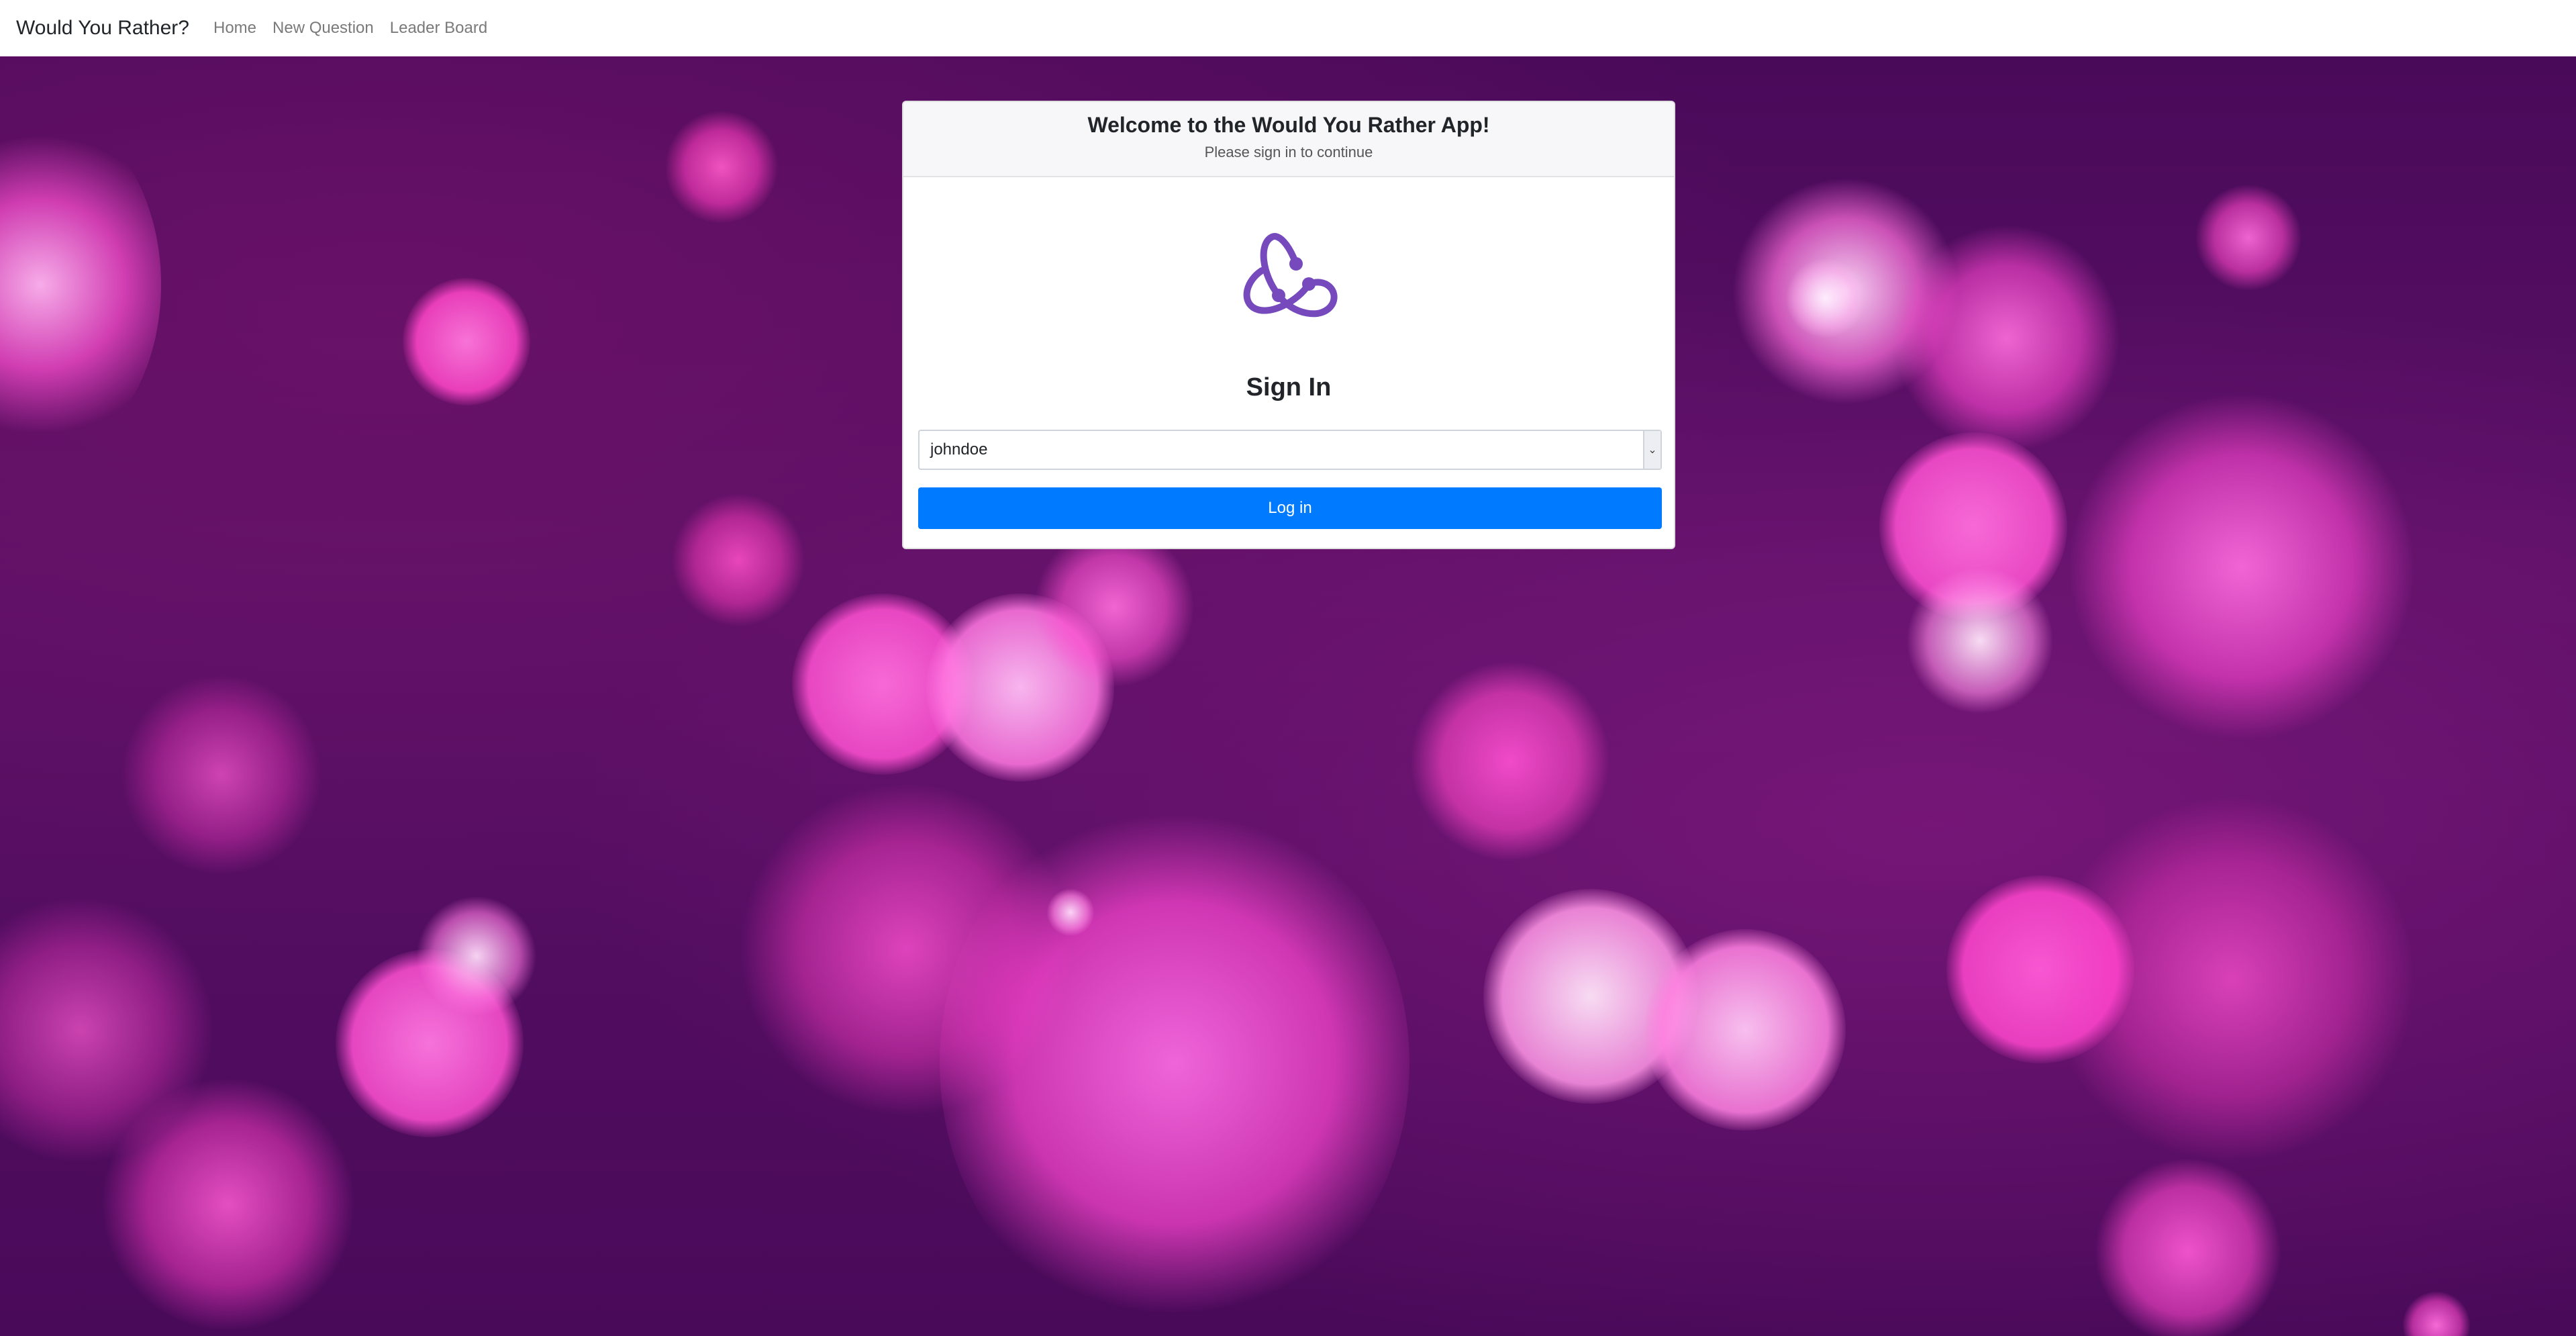  Describe the element at coordinates (1289, 387) in the screenshot. I see `sign-in-heading: Sign In` at that location.